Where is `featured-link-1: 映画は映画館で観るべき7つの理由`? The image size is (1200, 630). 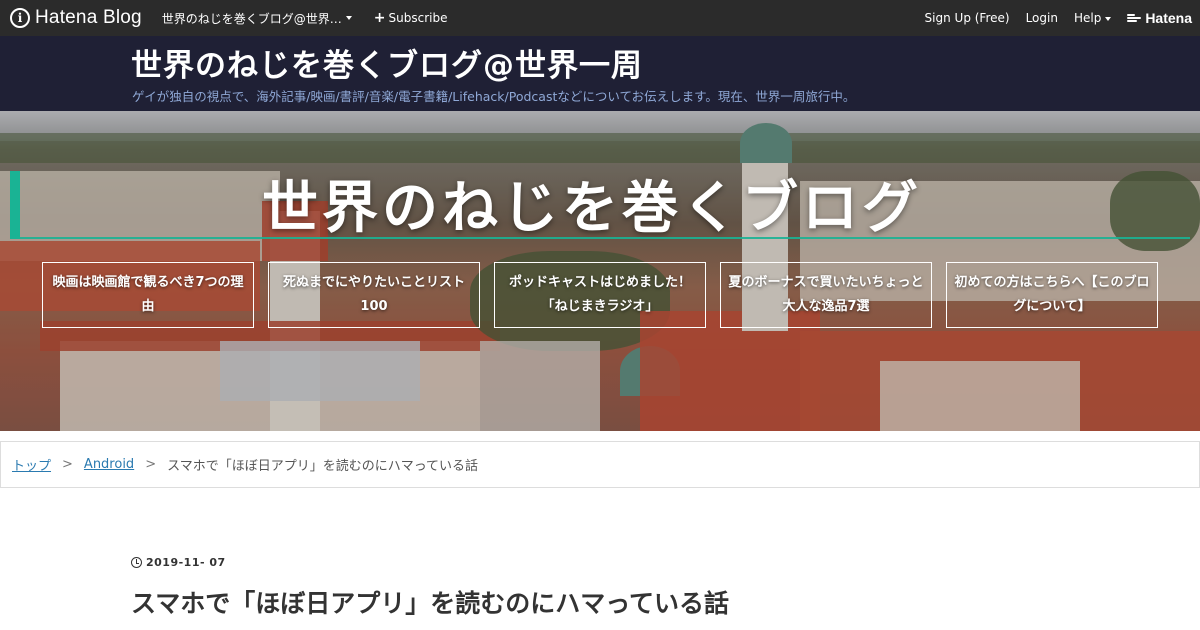 featured-link-1: 映画は映画館で観るべき7つの理由 is located at coordinates (148, 295).